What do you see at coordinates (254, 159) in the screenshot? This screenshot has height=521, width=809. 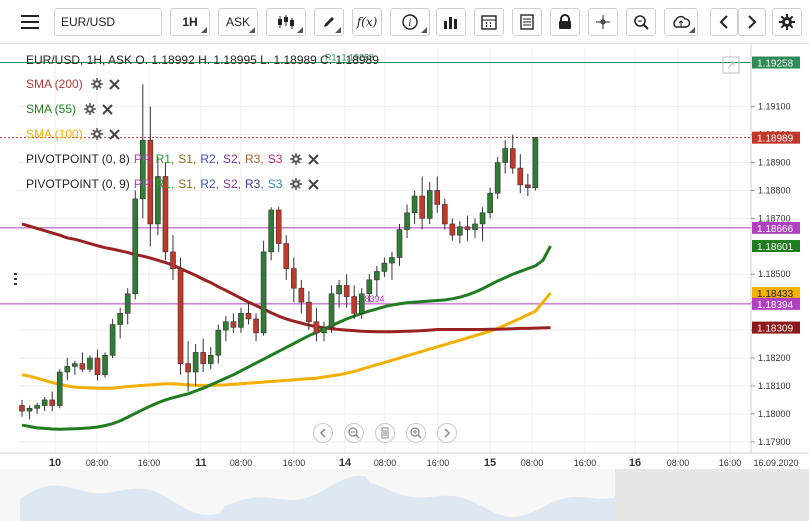 I see `pivot-item-r3: R3,` at bounding box center [254, 159].